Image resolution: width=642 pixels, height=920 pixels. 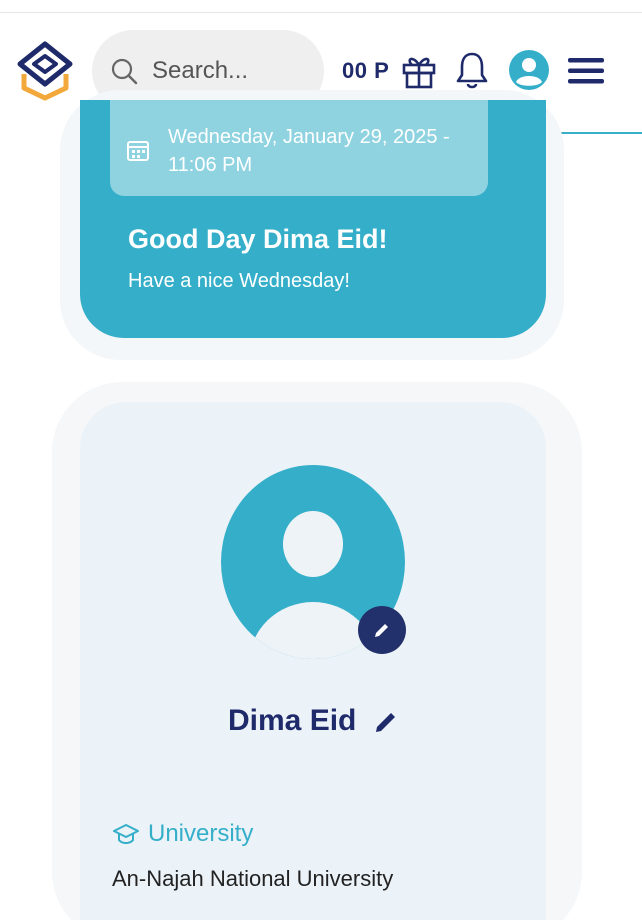 What do you see at coordinates (253, 878) in the screenshot?
I see `university-value: An-Najah National University` at bounding box center [253, 878].